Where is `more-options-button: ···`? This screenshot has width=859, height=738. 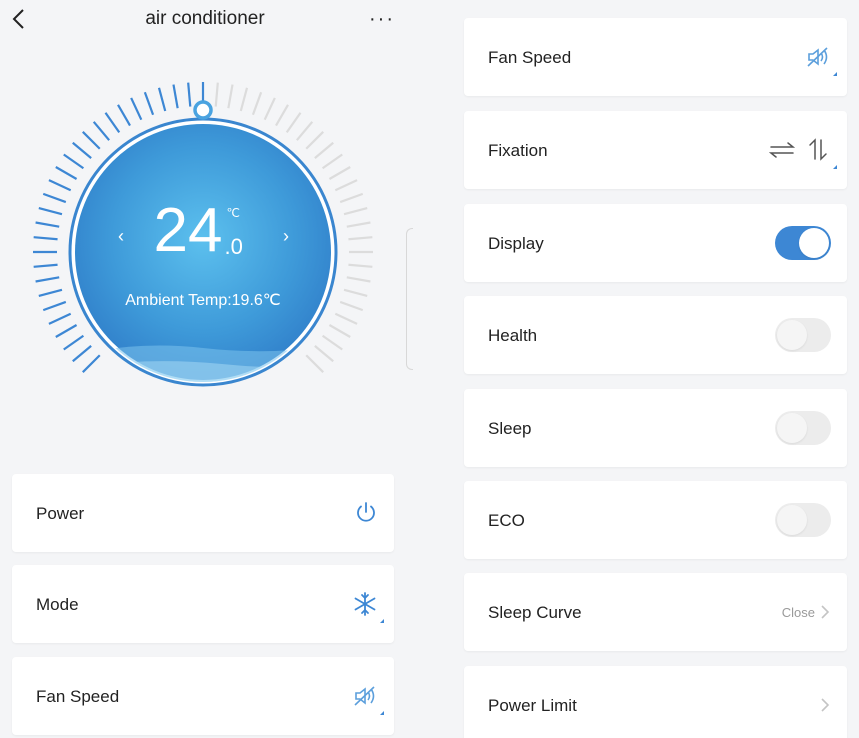 more-options-button: ··· is located at coordinates (382, 19).